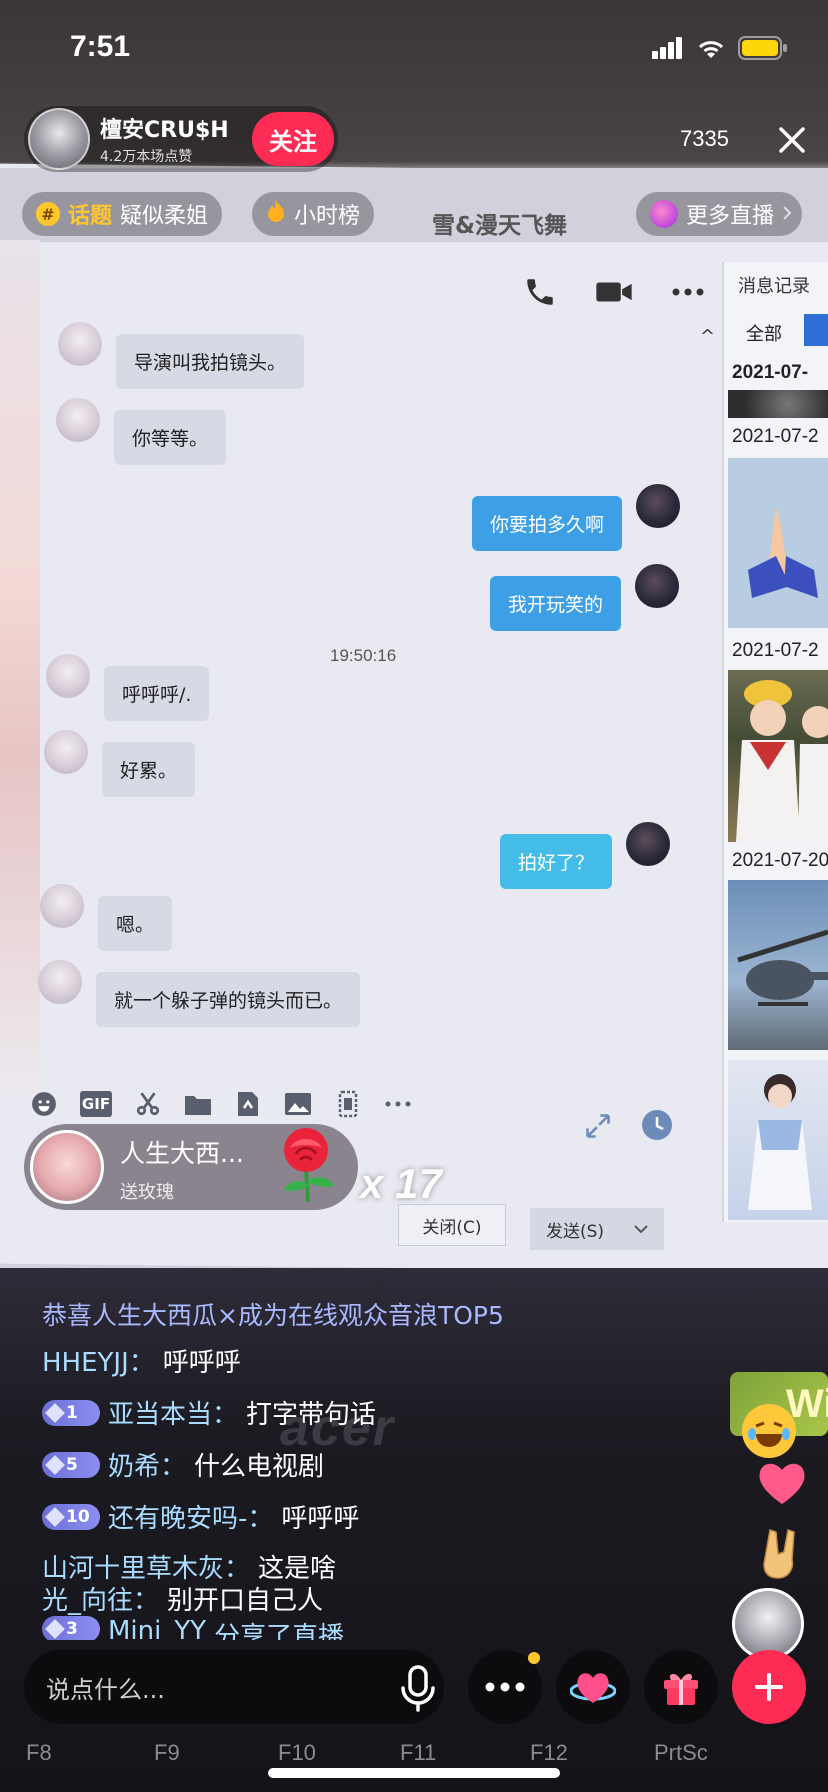 The image size is (828, 1792). I want to click on collapse-arrow-icon: ^, so click(708, 336).